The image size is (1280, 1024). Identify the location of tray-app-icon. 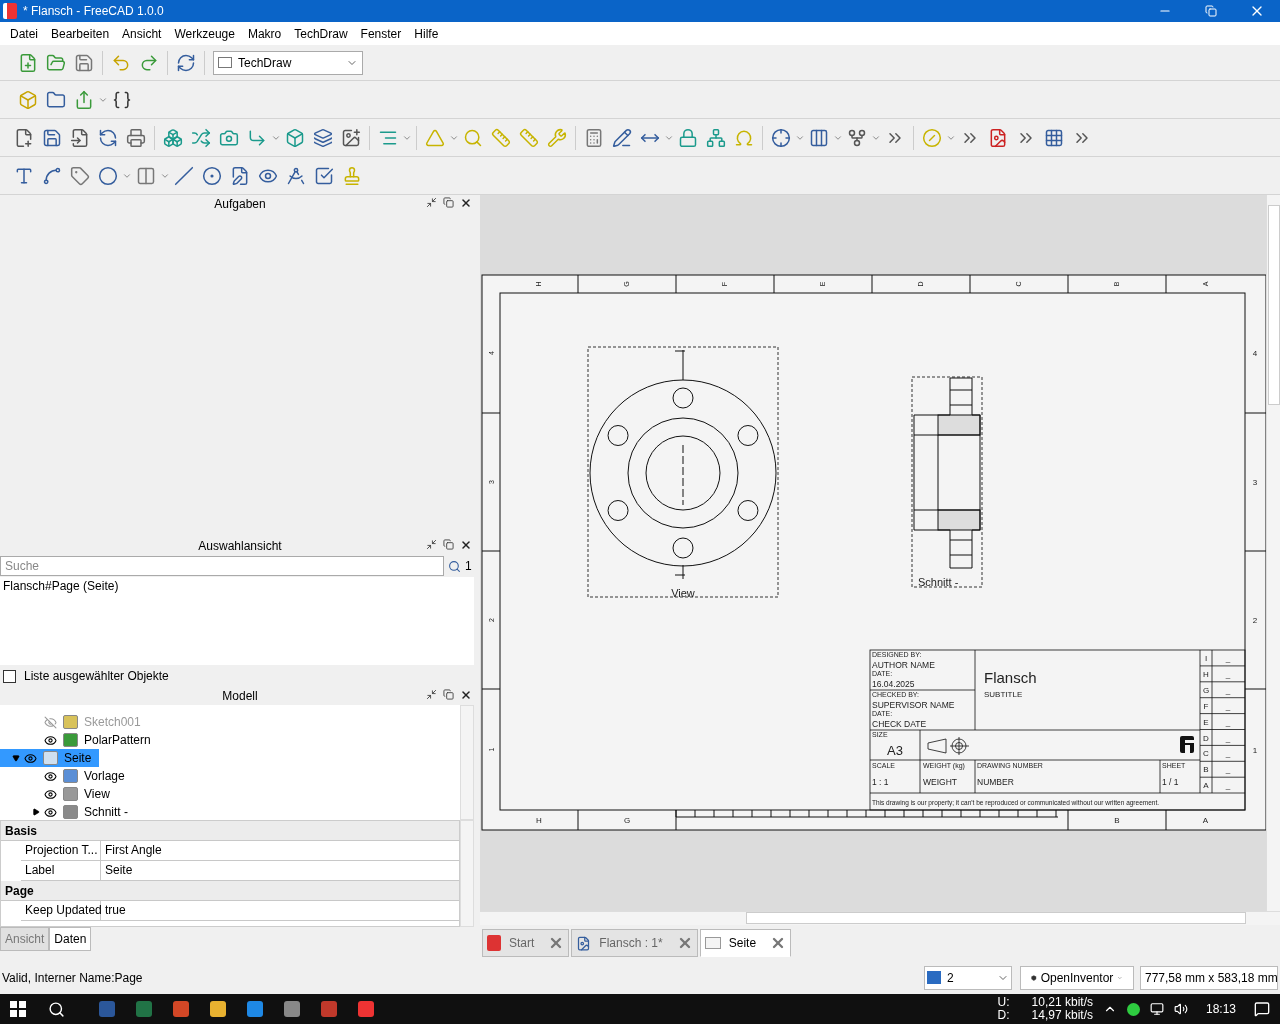
(1133, 1009).